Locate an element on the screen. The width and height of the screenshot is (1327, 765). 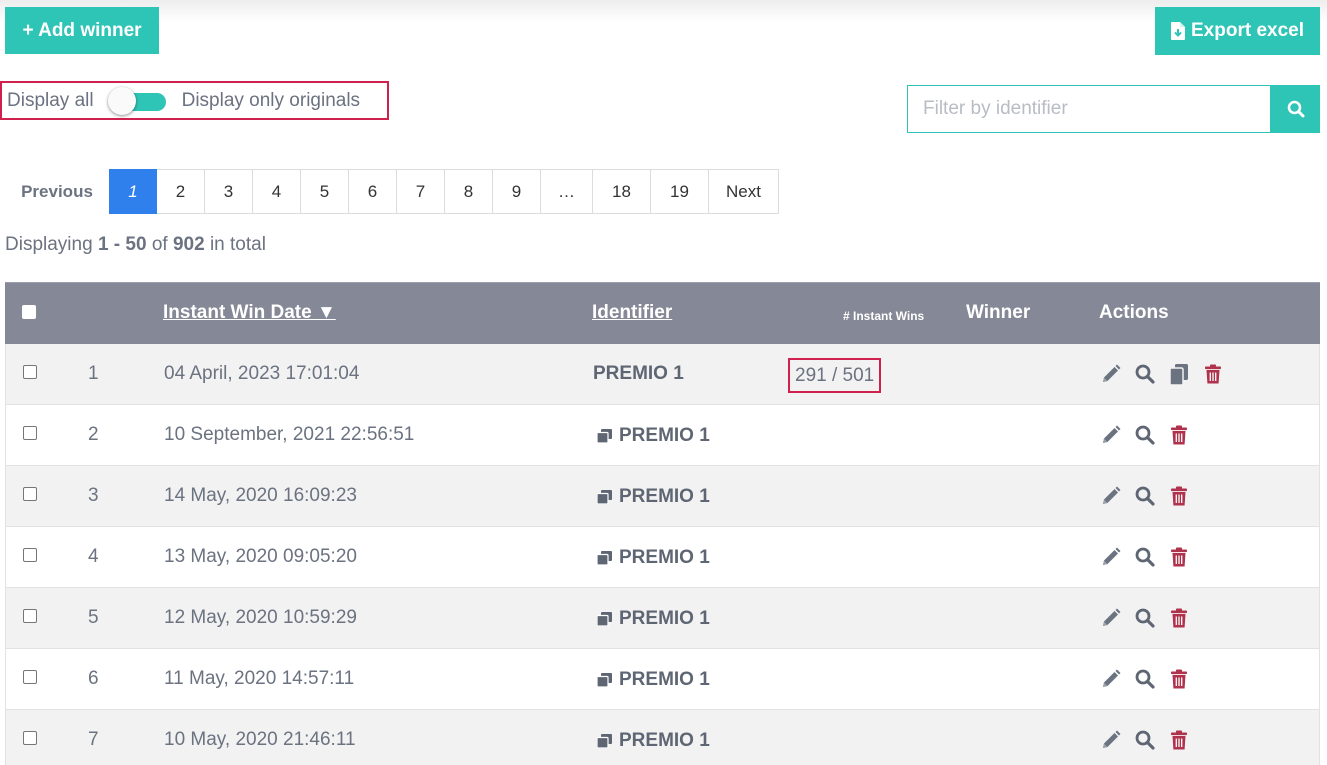
instant-win-date: 10 May, 2020 21:46:11 is located at coordinates (260, 739).